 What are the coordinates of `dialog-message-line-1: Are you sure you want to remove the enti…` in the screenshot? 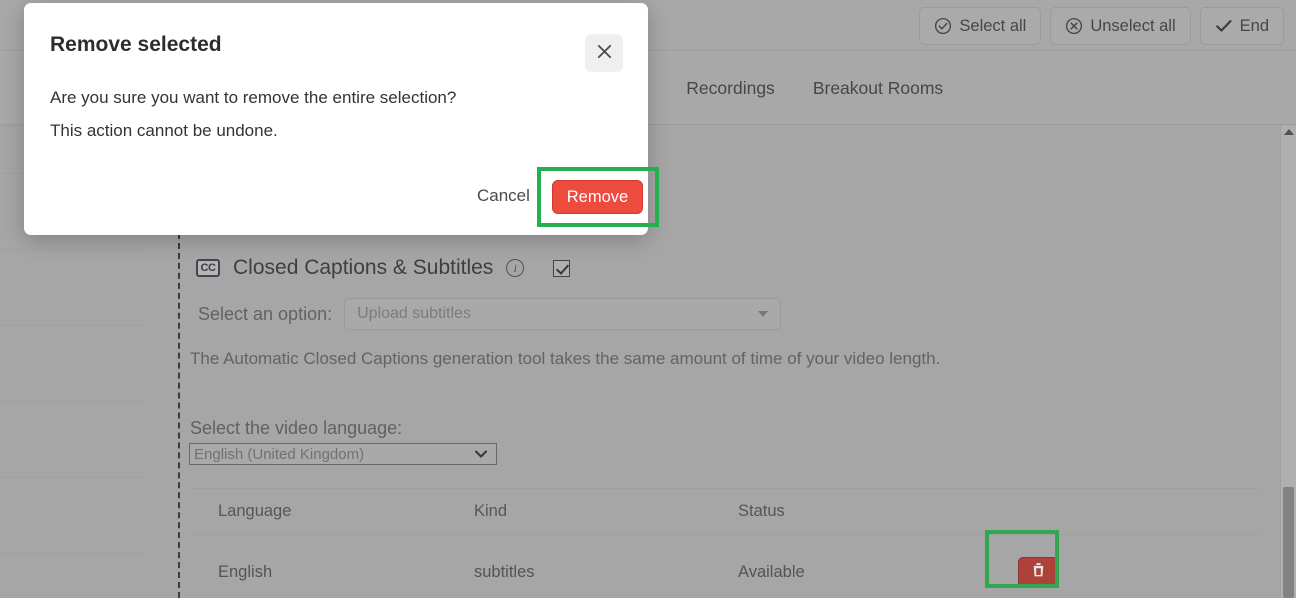 It's located at (253, 97).